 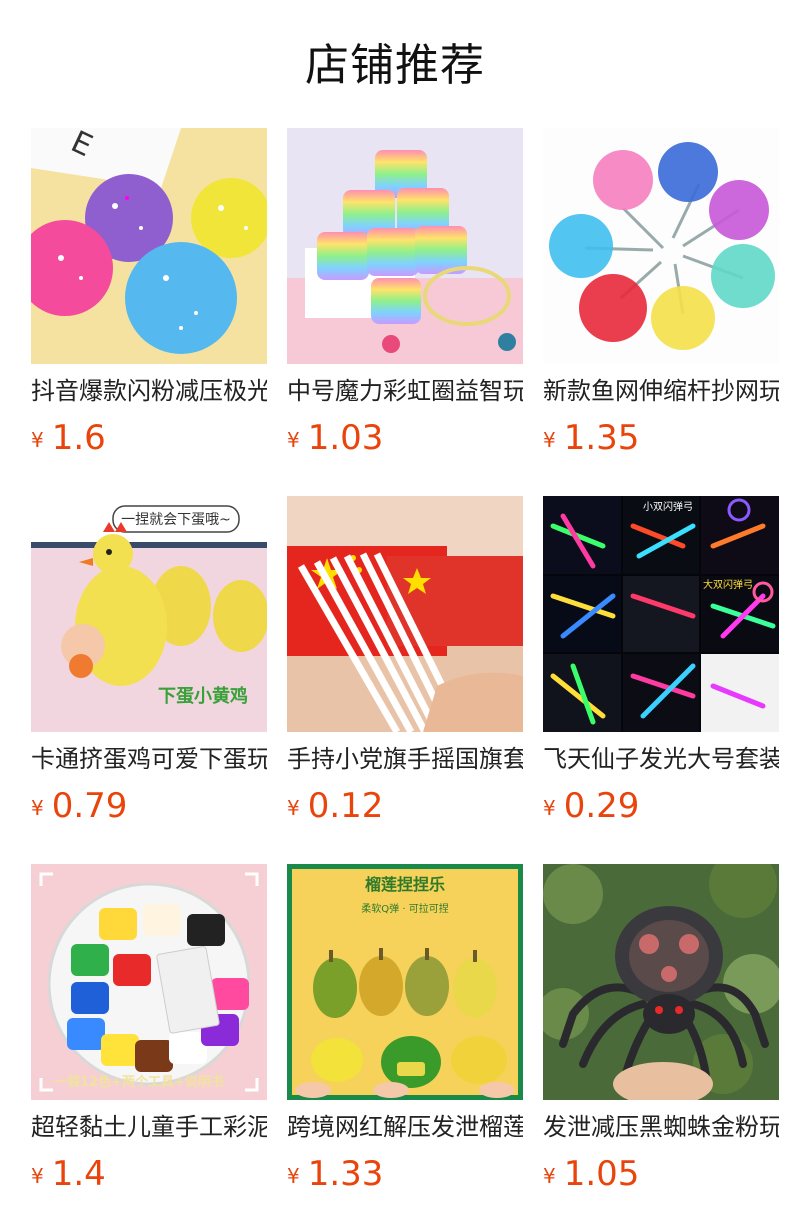 I want to click on image-caption: 一捏就会下蛋哦~, so click(x=176, y=520).